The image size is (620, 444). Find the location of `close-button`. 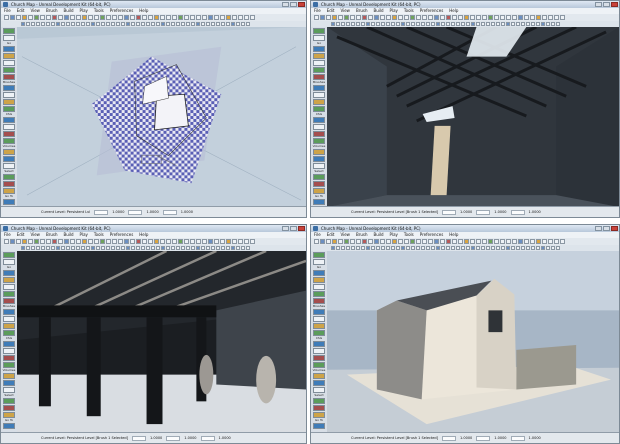

close-button is located at coordinates (614, 4).